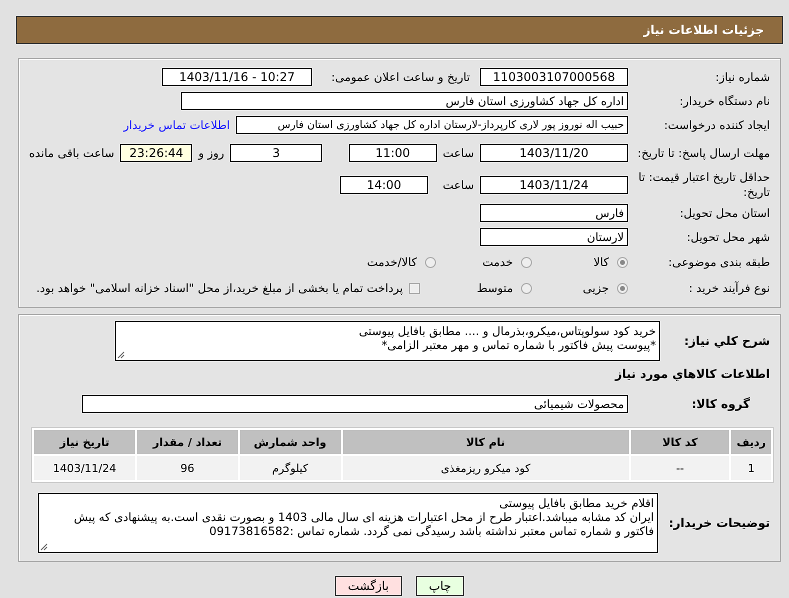 The image size is (789, 598). What do you see at coordinates (704, 185) in the screenshot?
I see `field-label: حداقل تاریخ اعتبار قیمت: تا تاریخ:` at bounding box center [704, 185].